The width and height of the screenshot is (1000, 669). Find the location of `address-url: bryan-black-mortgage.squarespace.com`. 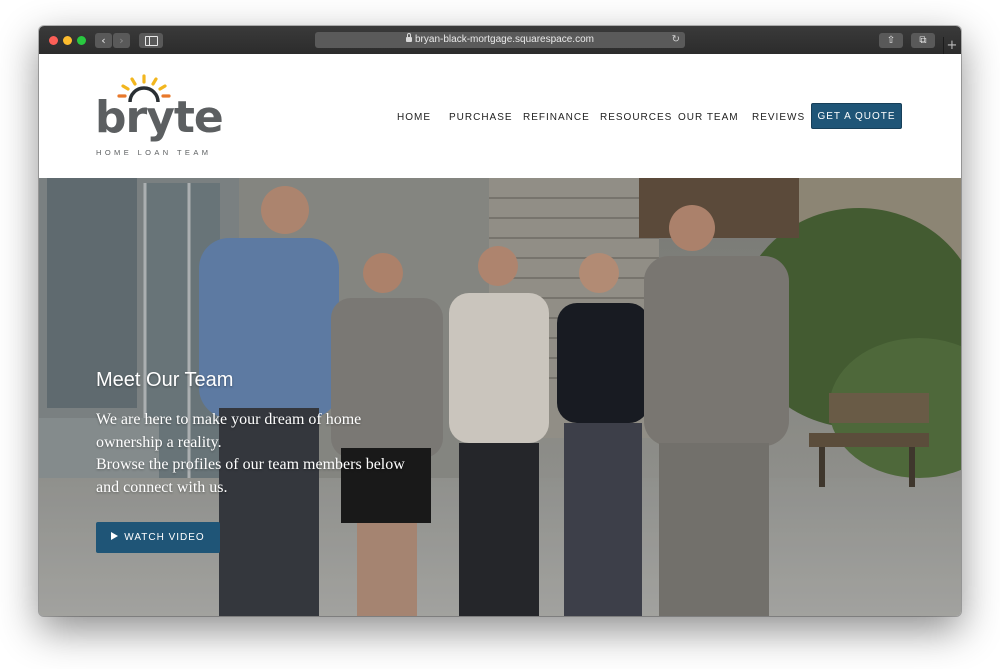

address-url: bryan-black-mortgage.squarespace.com is located at coordinates (504, 39).